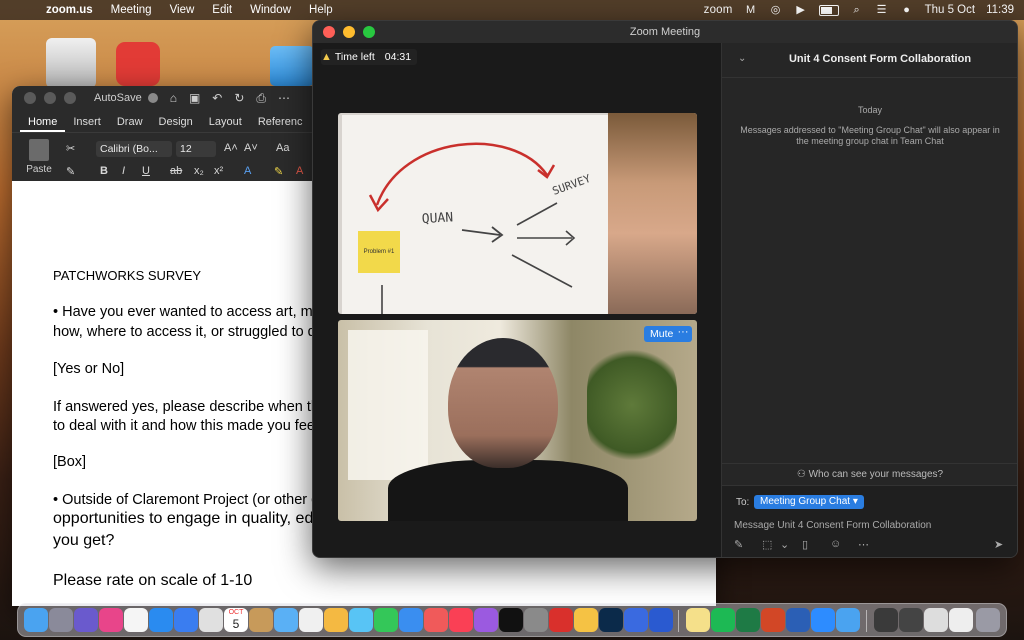  What do you see at coordinates (950, 10) in the screenshot?
I see `menu-date: Thu 5 Oct` at bounding box center [950, 10].